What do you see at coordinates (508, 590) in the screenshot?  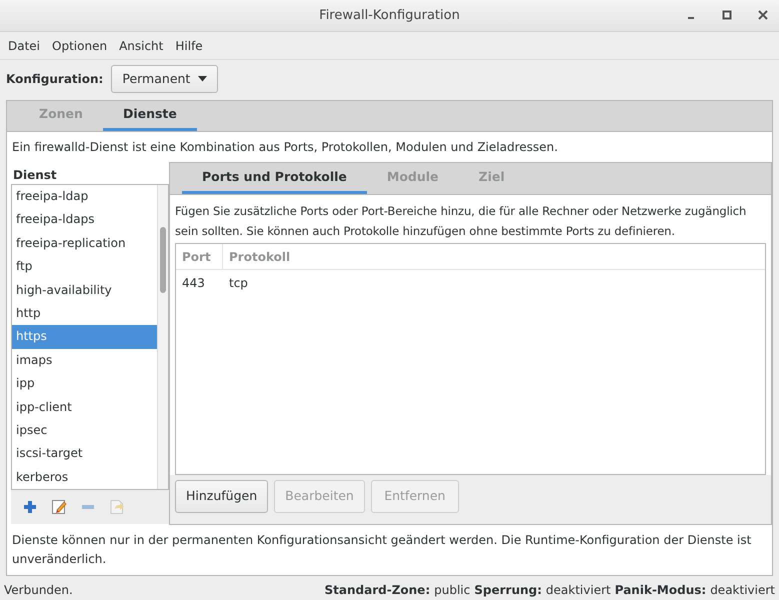 I see `status-label: Sperrung:` at bounding box center [508, 590].